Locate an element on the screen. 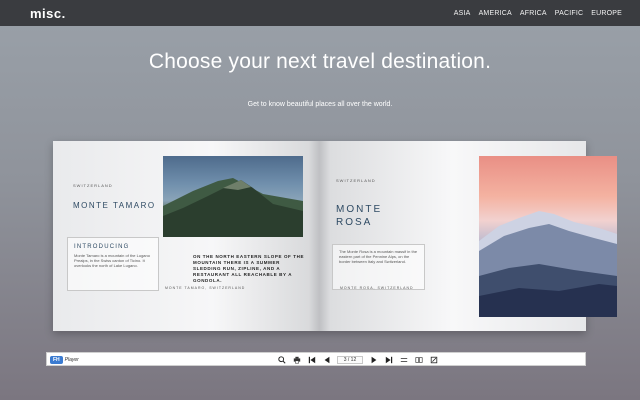  last-page-icon is located at coordinates (388, 359).